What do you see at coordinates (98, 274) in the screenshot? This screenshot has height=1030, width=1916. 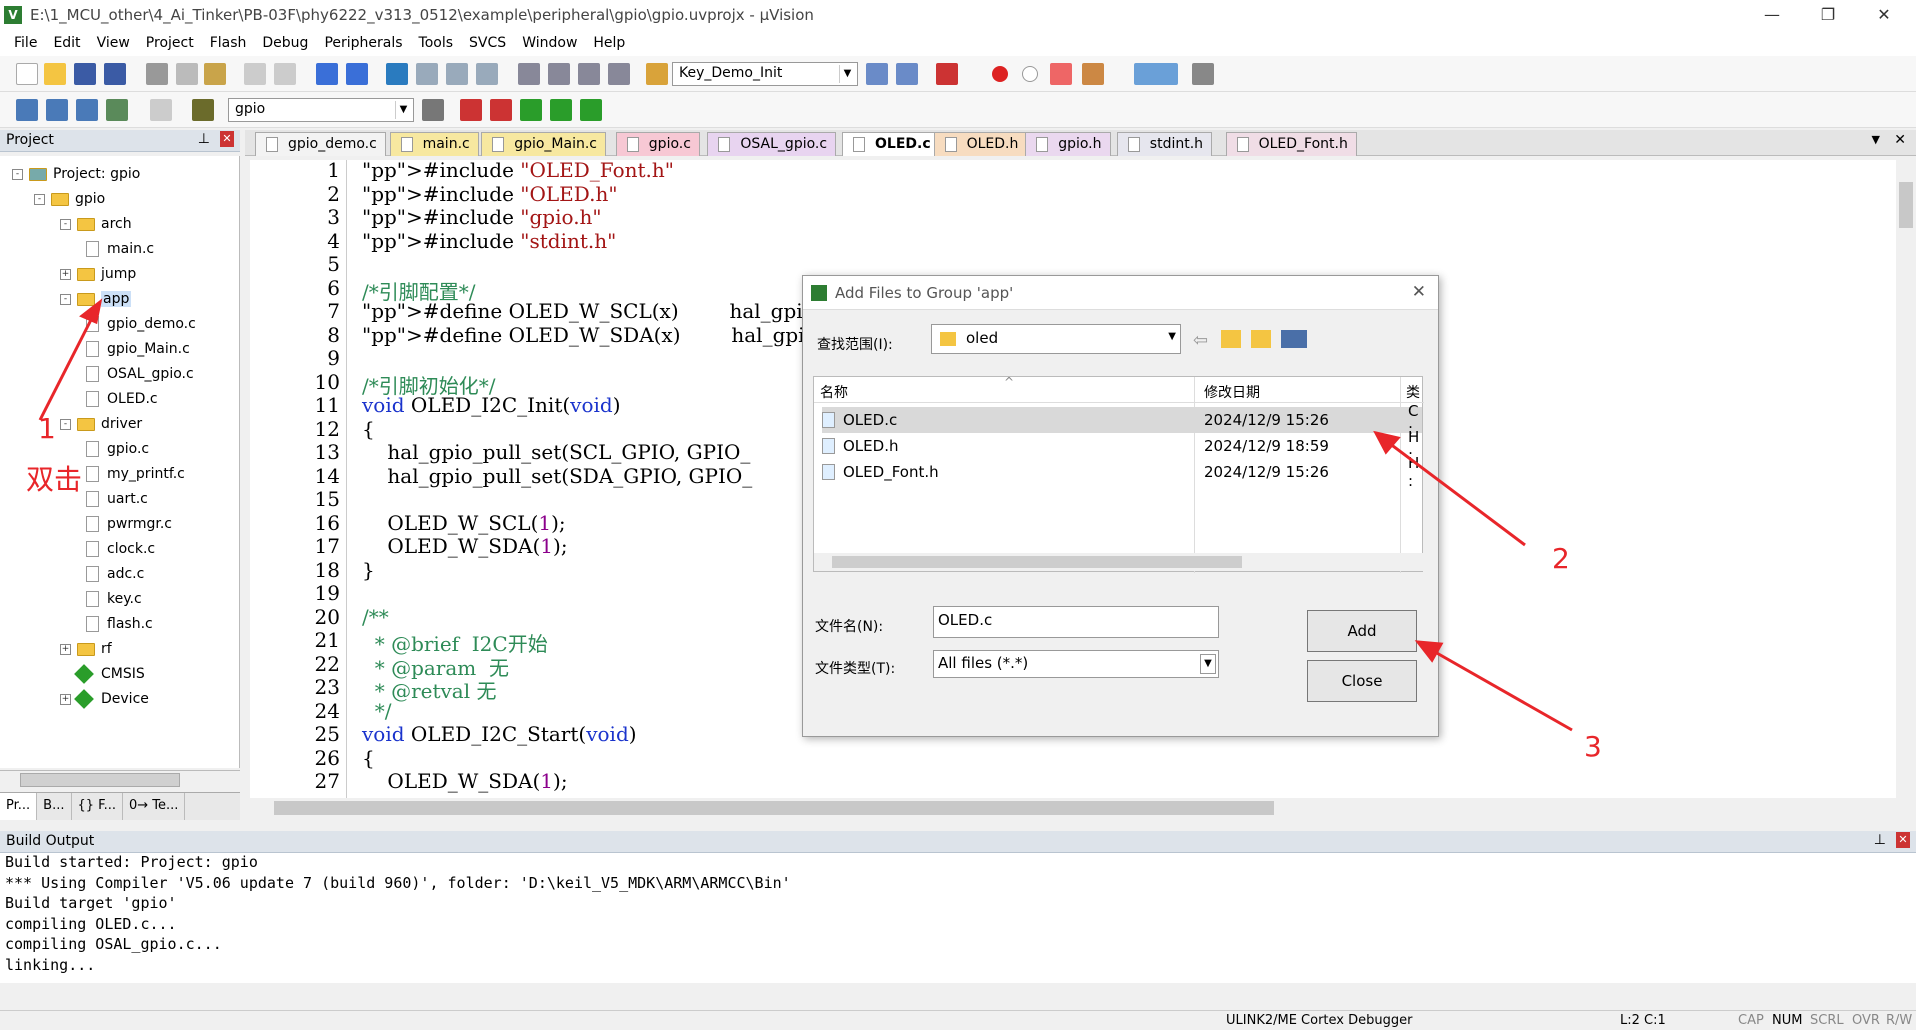 I see `tree-node: + jump` at bounding box center [98, 274].